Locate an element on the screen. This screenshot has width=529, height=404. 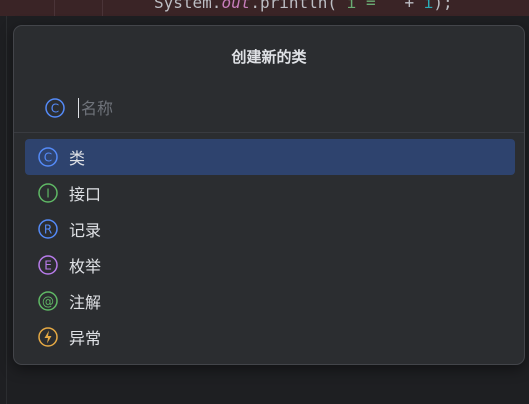
svg-text: R is located at coordinates (48, 230).